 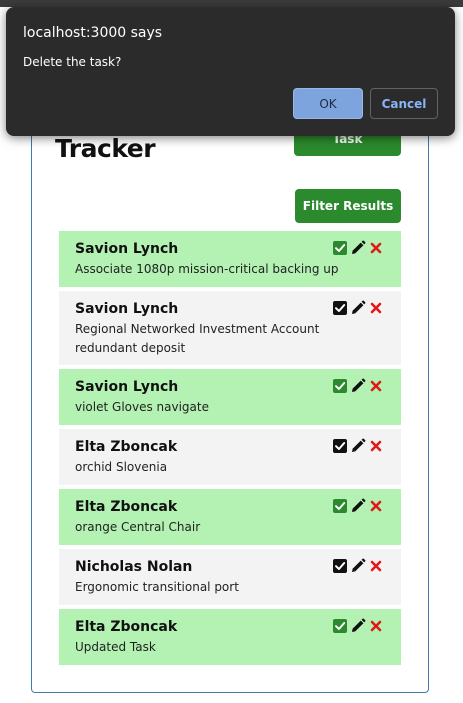 What do you see at coordinates (138, 527) in the screenshot?
I see `task-description: orange Central Chair` at bounding box center [138, 527].